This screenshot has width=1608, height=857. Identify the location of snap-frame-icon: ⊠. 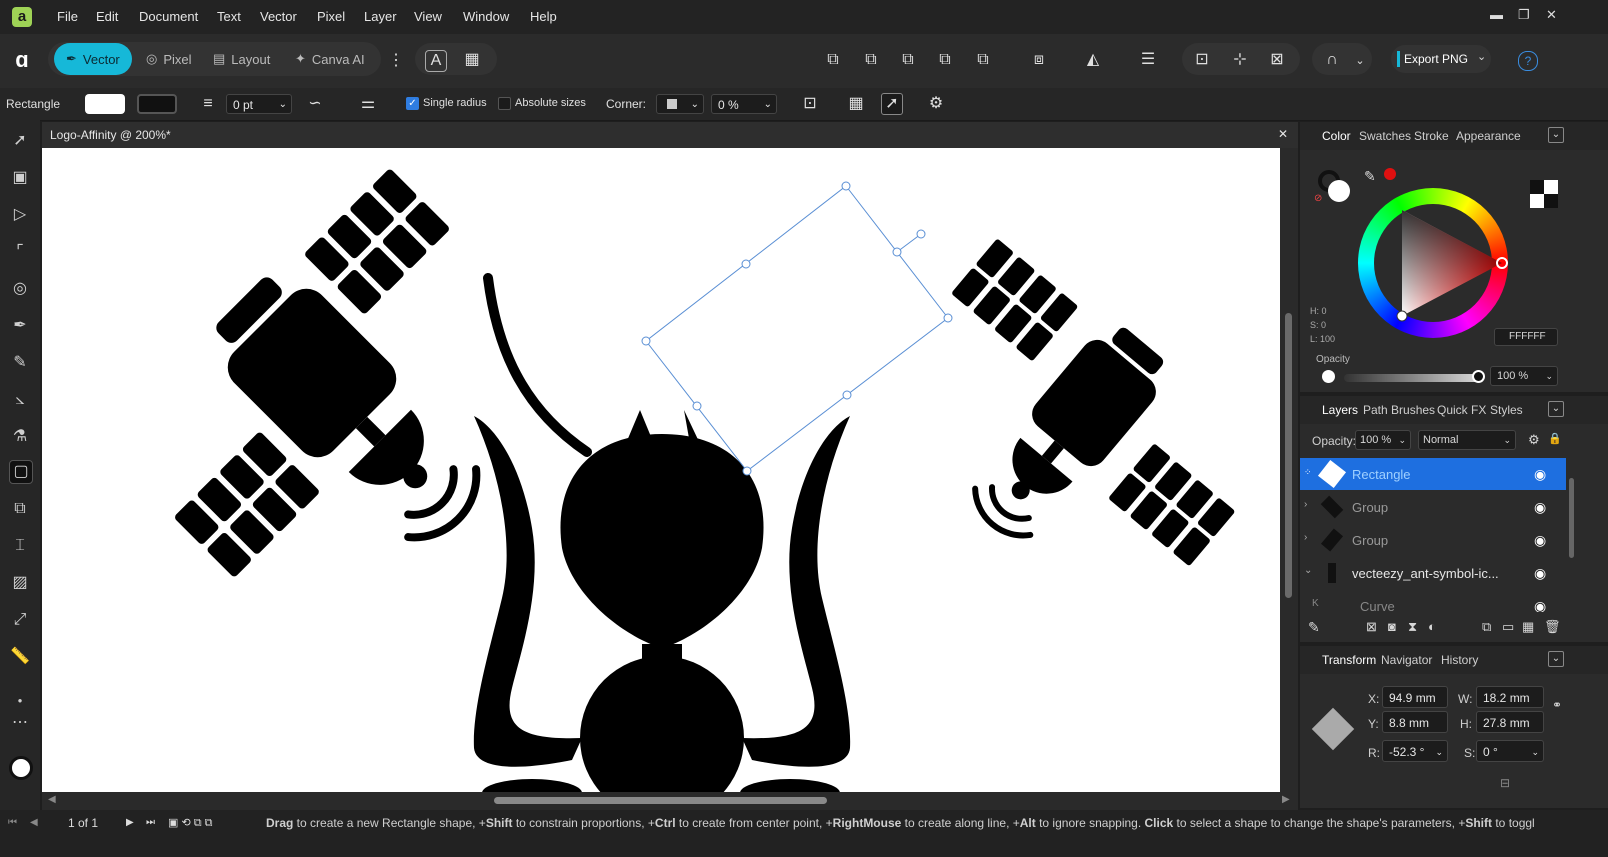
(1277, 60).